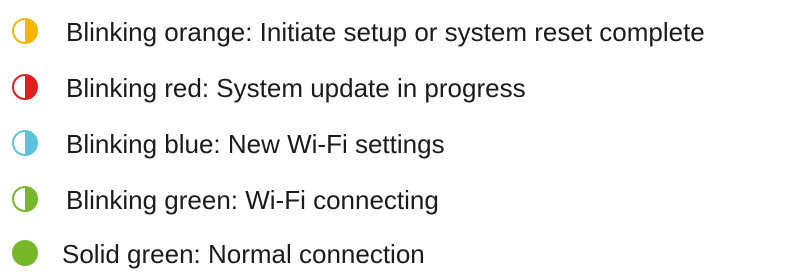  I want to click on legend-item-label: Solid green: Normal connection, so click(243, 254).